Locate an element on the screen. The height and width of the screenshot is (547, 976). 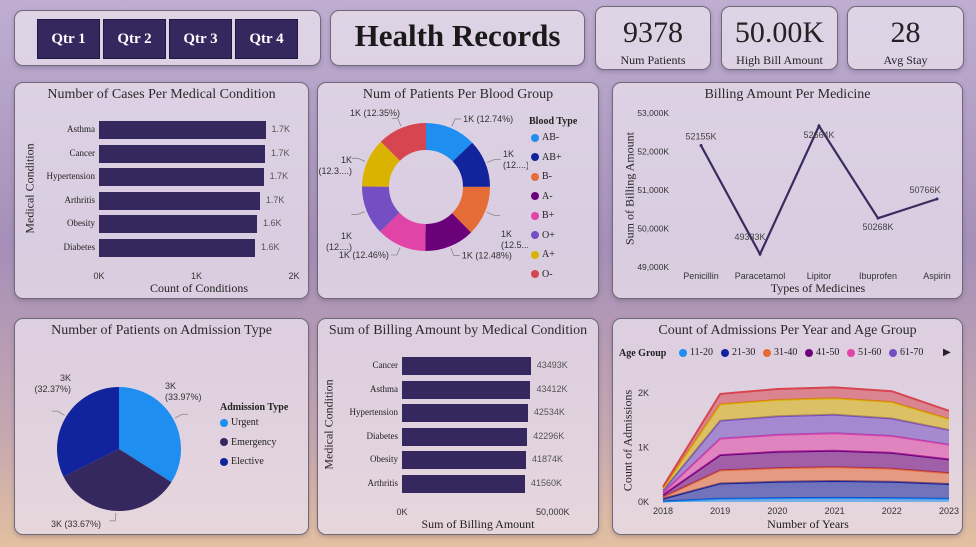
legend-item: 11-20 is located at coordinates (696, 352).